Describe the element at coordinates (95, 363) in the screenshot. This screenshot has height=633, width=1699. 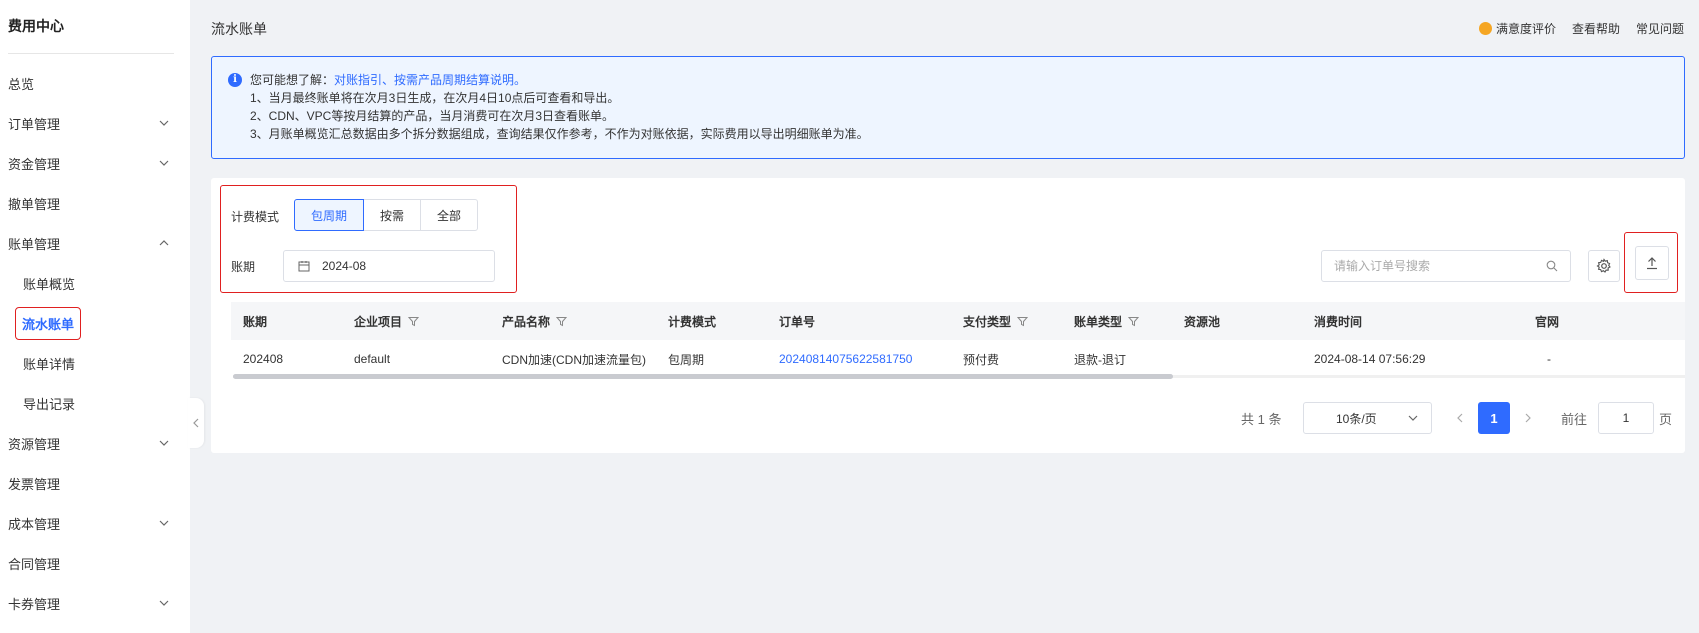
I see `sidebar-item-bill-details: 账单详情` at that location.